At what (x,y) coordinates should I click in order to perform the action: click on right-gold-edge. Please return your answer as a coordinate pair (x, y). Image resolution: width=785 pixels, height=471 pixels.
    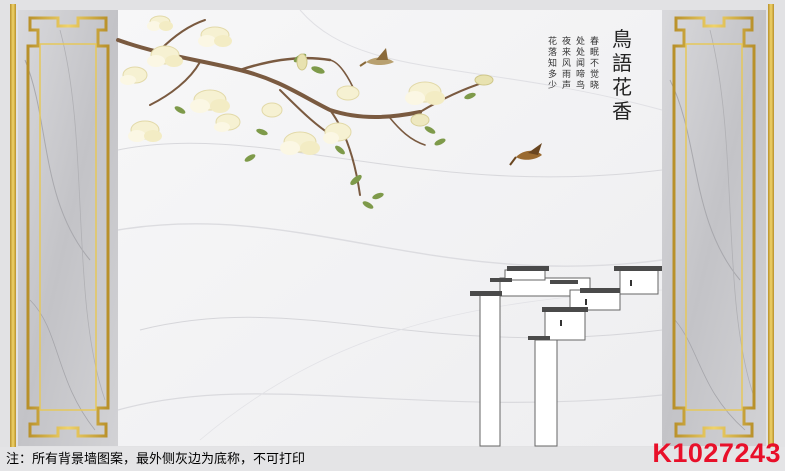
    Looking at the image, I should click on (771, 225).